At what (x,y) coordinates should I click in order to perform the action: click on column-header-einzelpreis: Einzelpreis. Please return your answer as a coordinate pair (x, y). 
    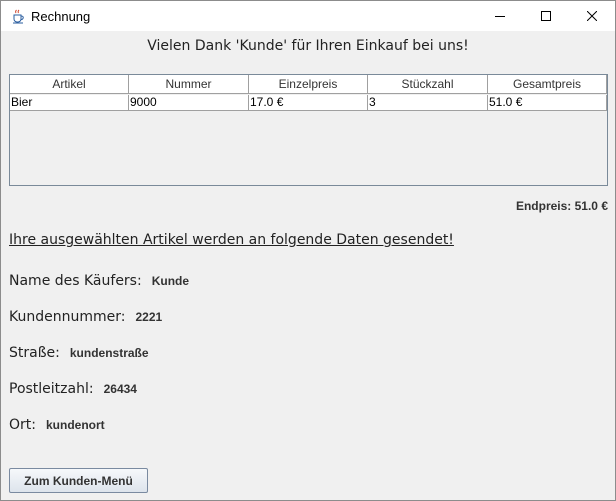
    Looking at the image, I should click on (308, 84).